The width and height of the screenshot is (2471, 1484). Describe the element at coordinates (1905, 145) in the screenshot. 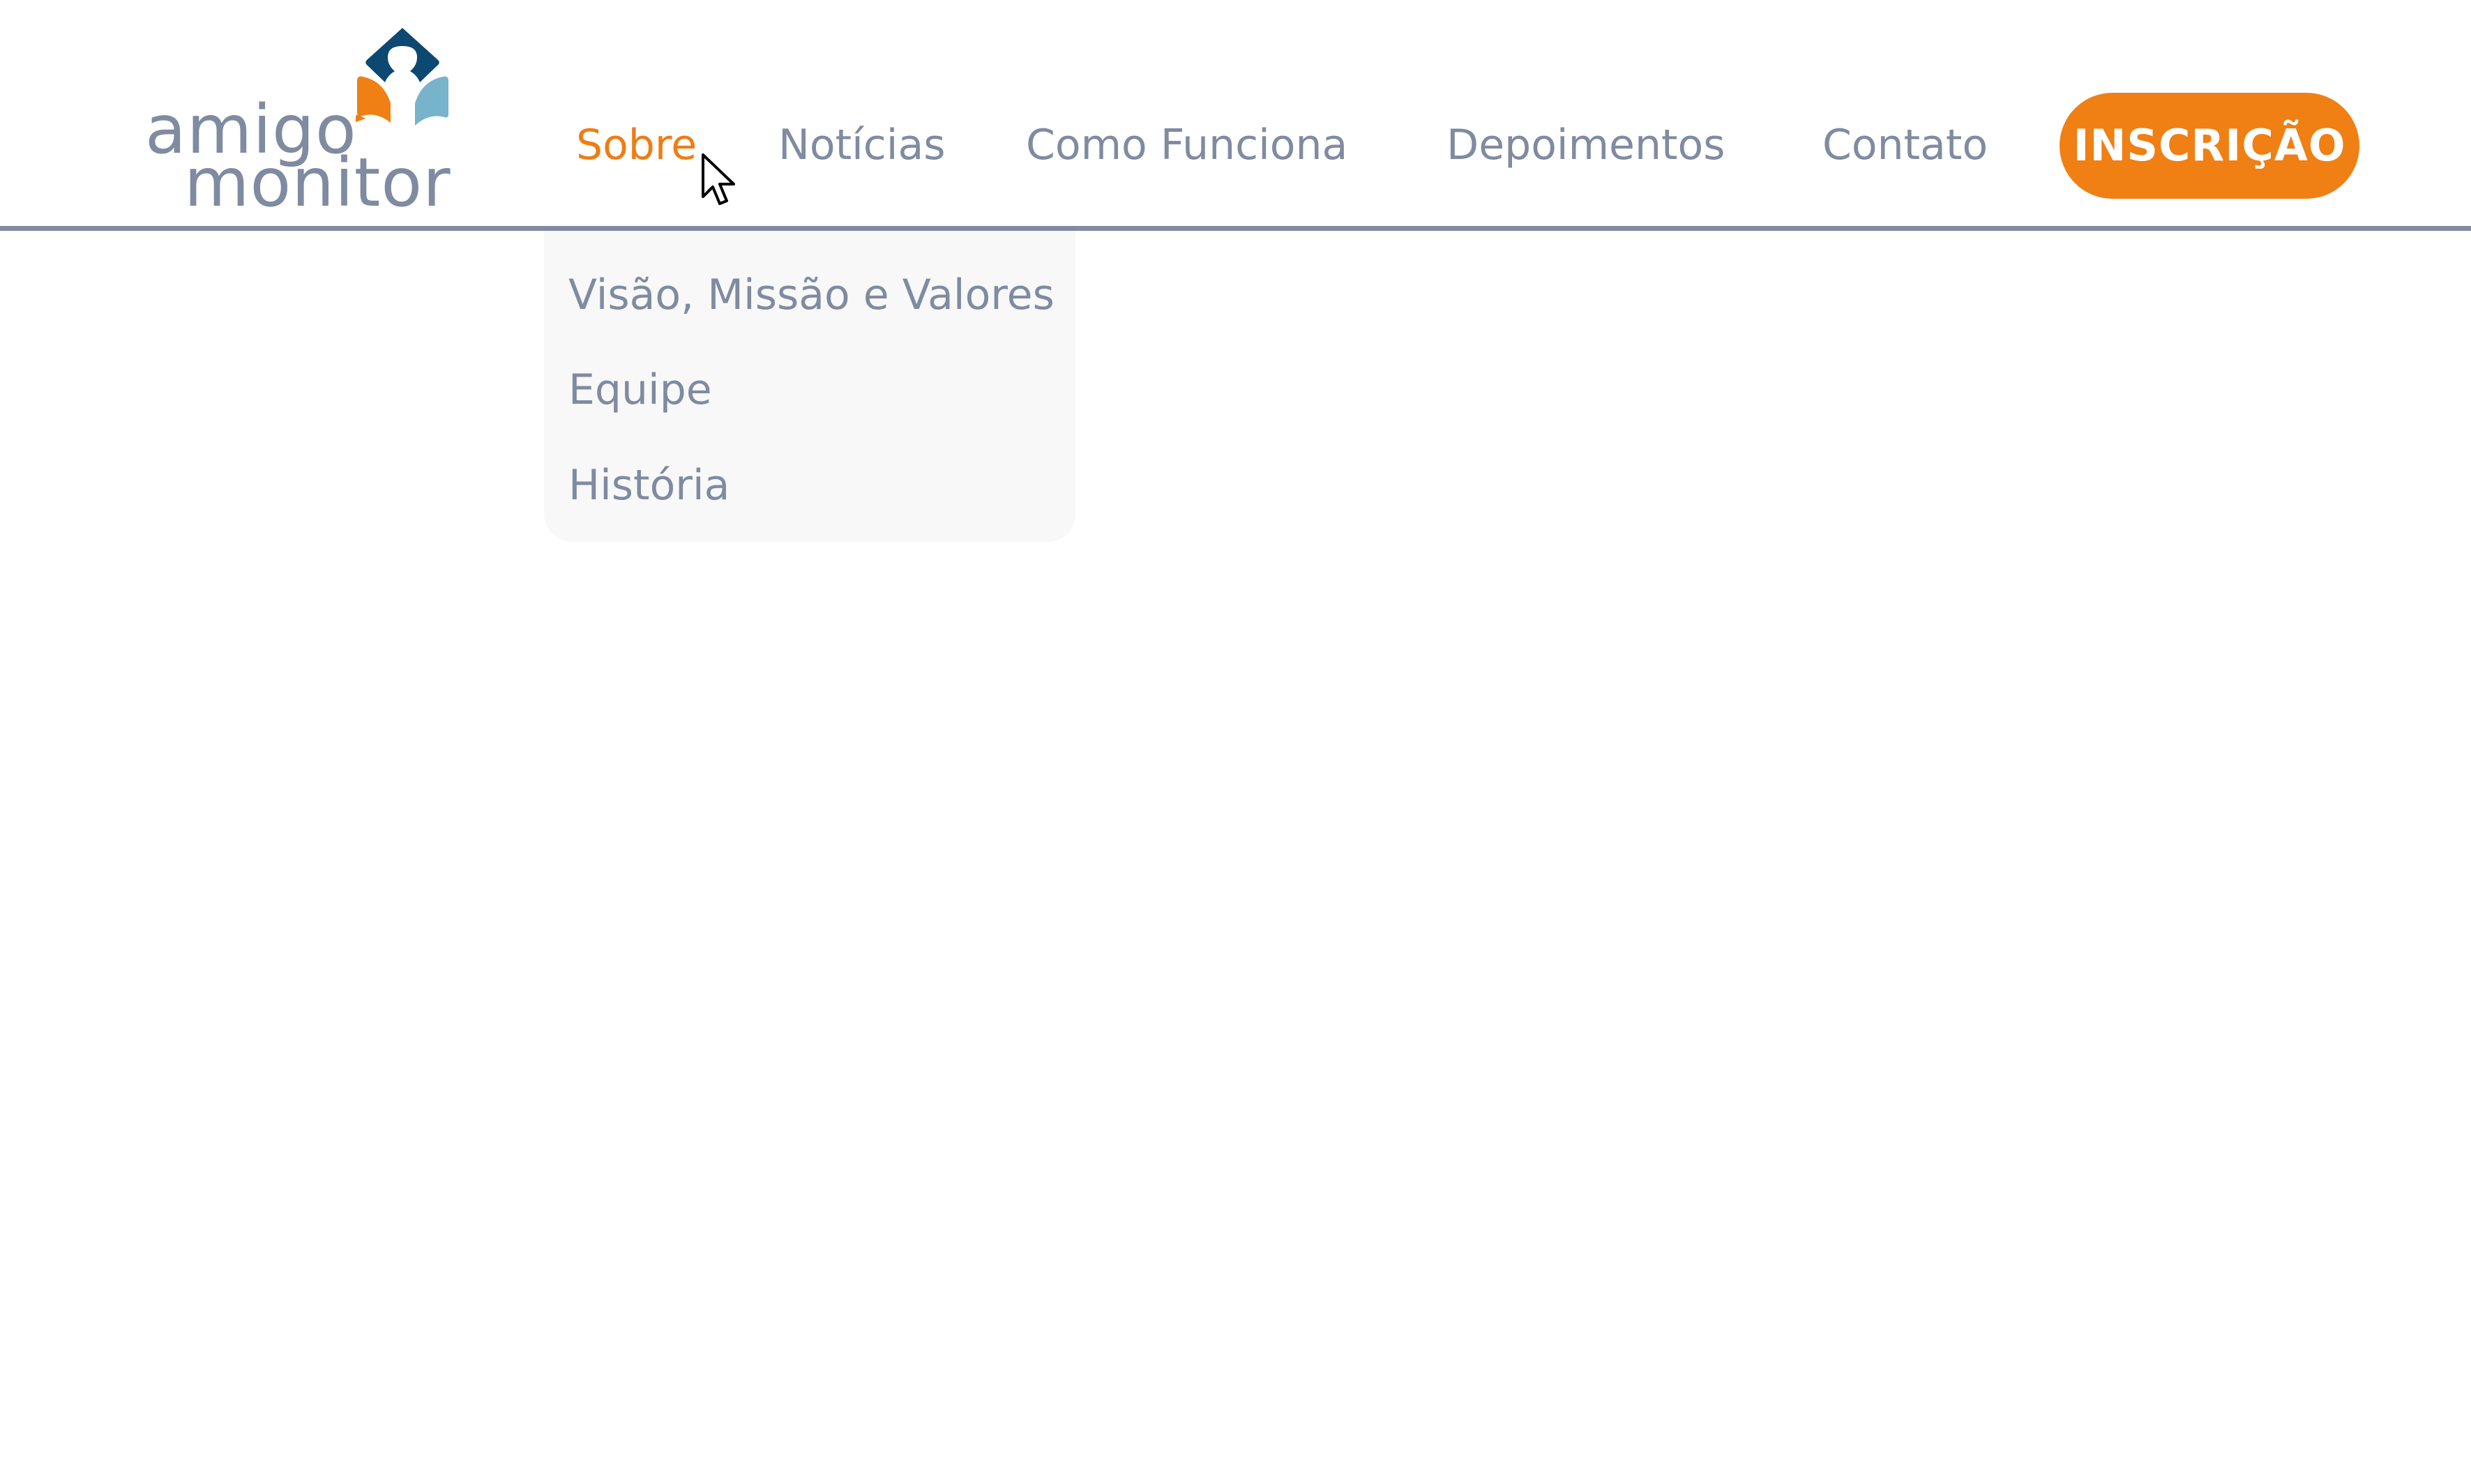

I see `nav-item-contato: Contato` at that location.